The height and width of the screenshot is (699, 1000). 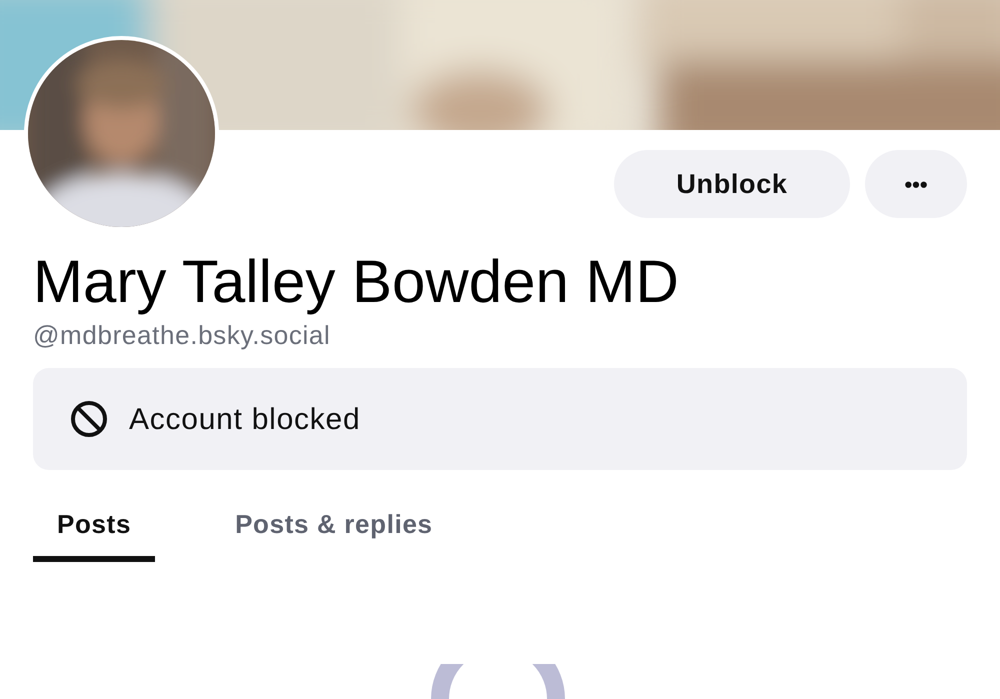 I want to click on profile-tab: Posts, so click(x=94, y=527).